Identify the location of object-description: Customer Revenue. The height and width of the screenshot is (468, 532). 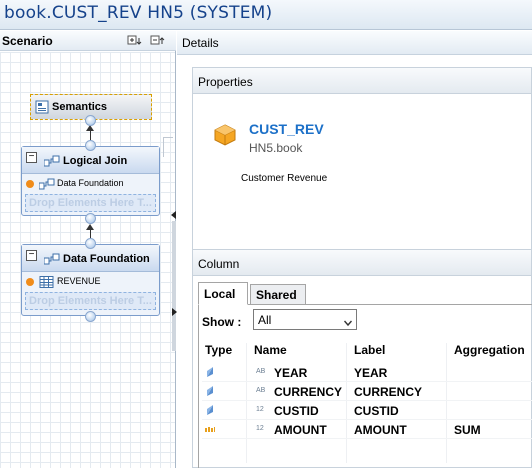
(284, 178).